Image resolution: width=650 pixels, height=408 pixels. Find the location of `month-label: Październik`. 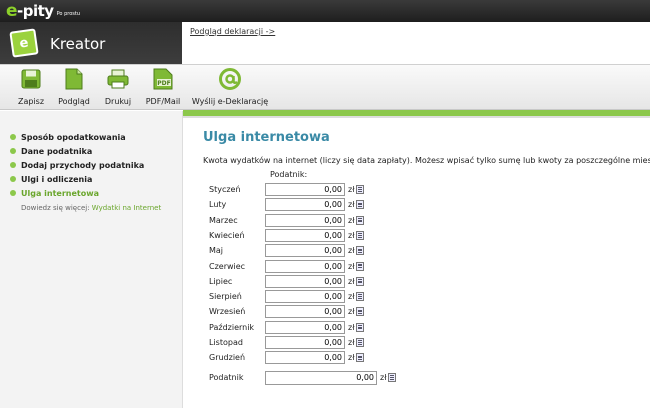

month-label: Październik is located at coordinates (232, 327).